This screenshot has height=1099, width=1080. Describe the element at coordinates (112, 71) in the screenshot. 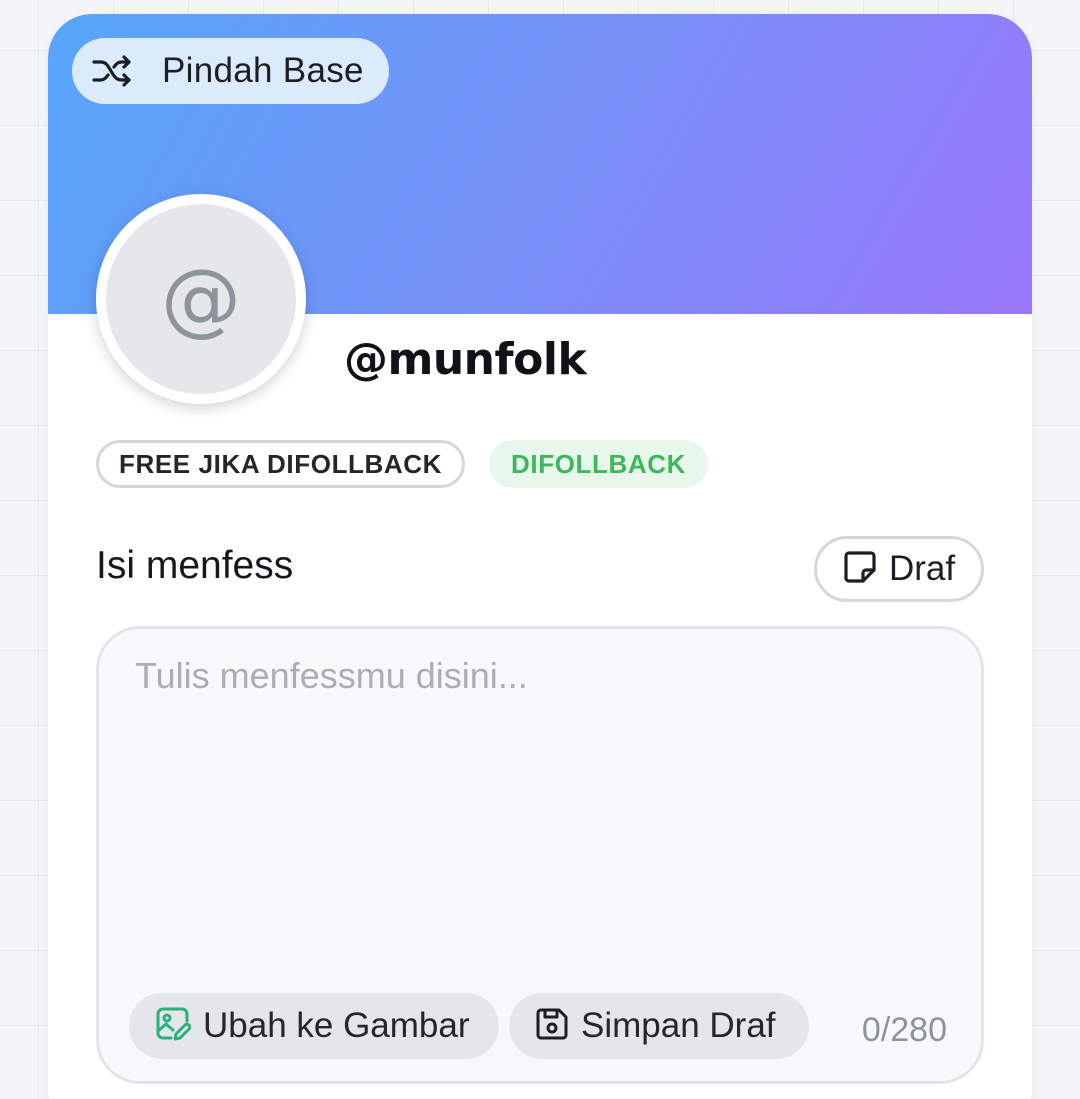

I see `shuffle-icon` at that location.